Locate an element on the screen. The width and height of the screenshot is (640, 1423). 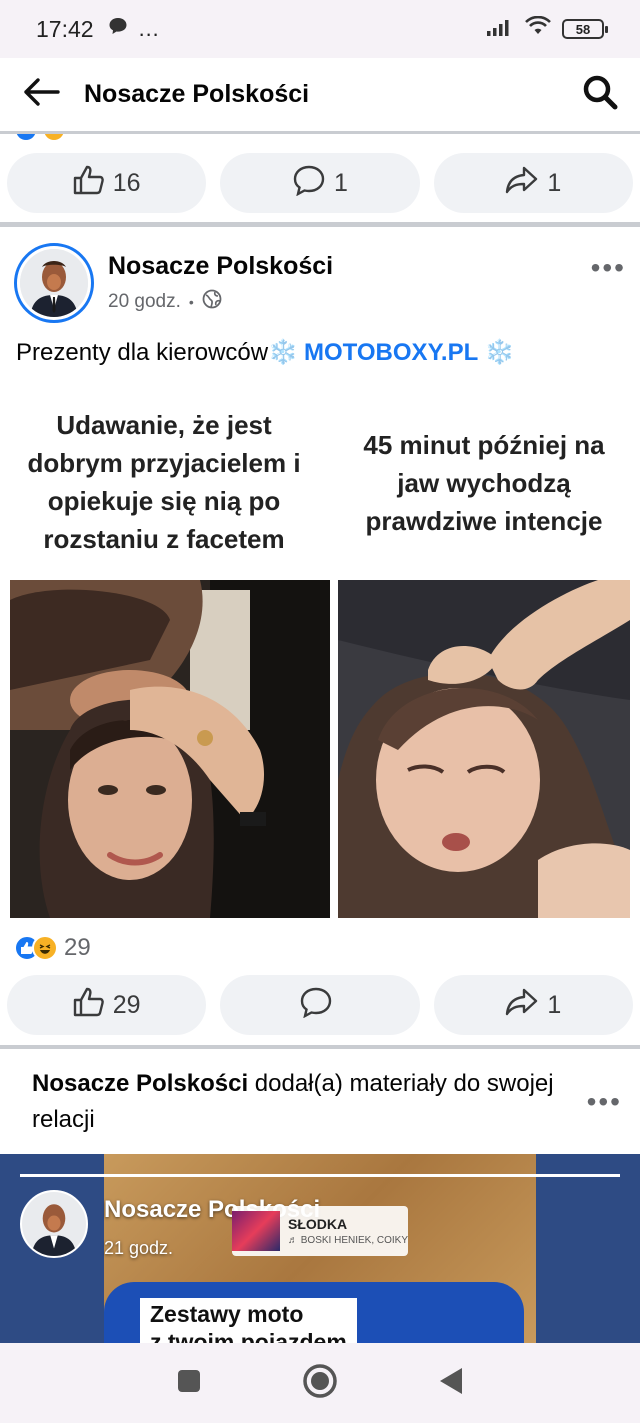
like-count: 29 is located at coordinates (126, 1004).